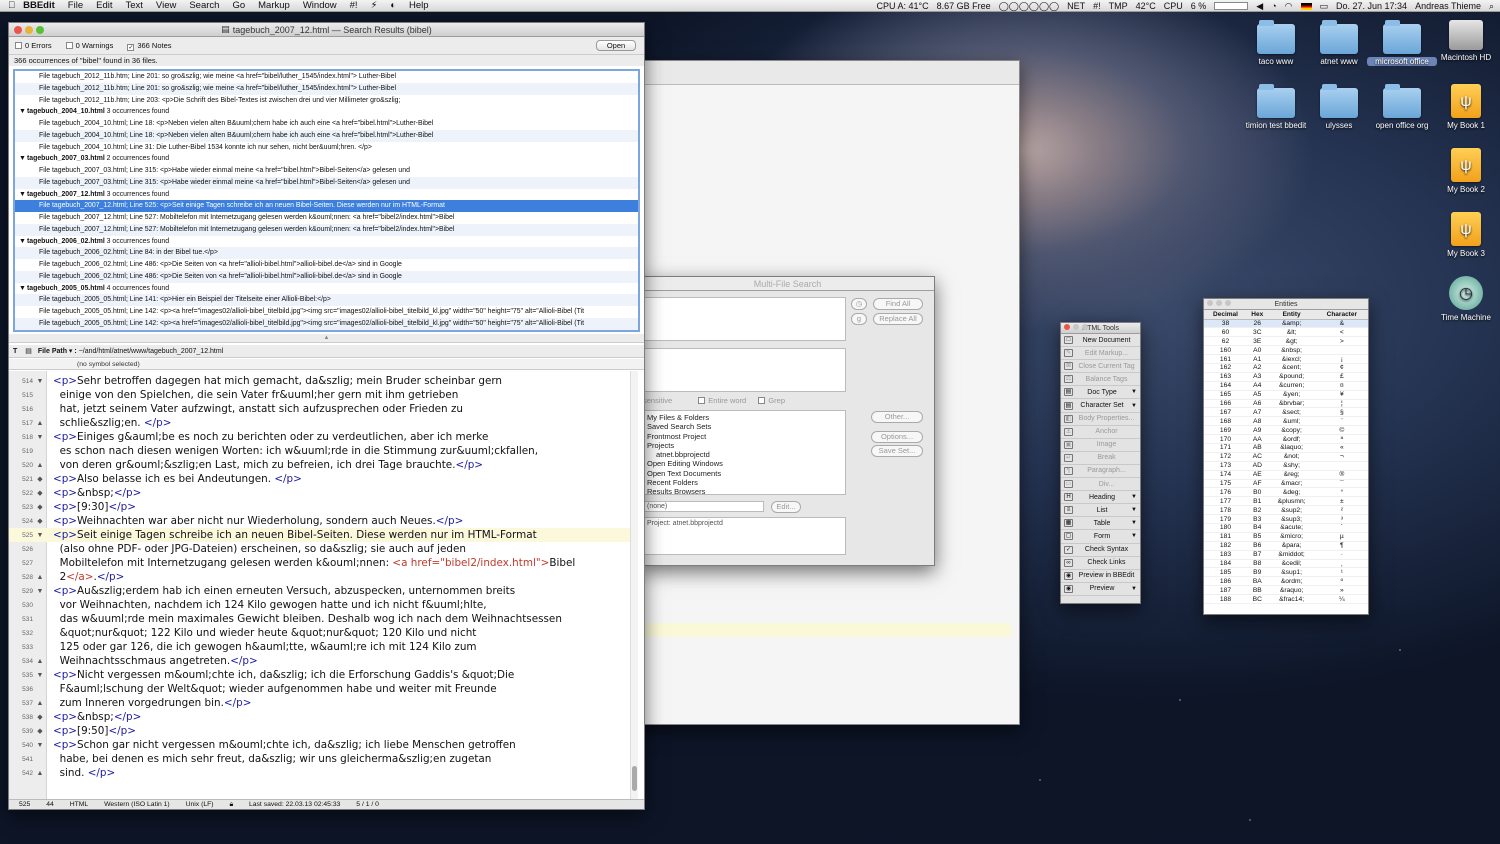 Image resolution: width=1500 pixels, height=844 pixels. Describe the element at coordinates (1286, 404) in the screenshot. I see `entity-row: 166 A6 &brvbar; ¦` at that location.